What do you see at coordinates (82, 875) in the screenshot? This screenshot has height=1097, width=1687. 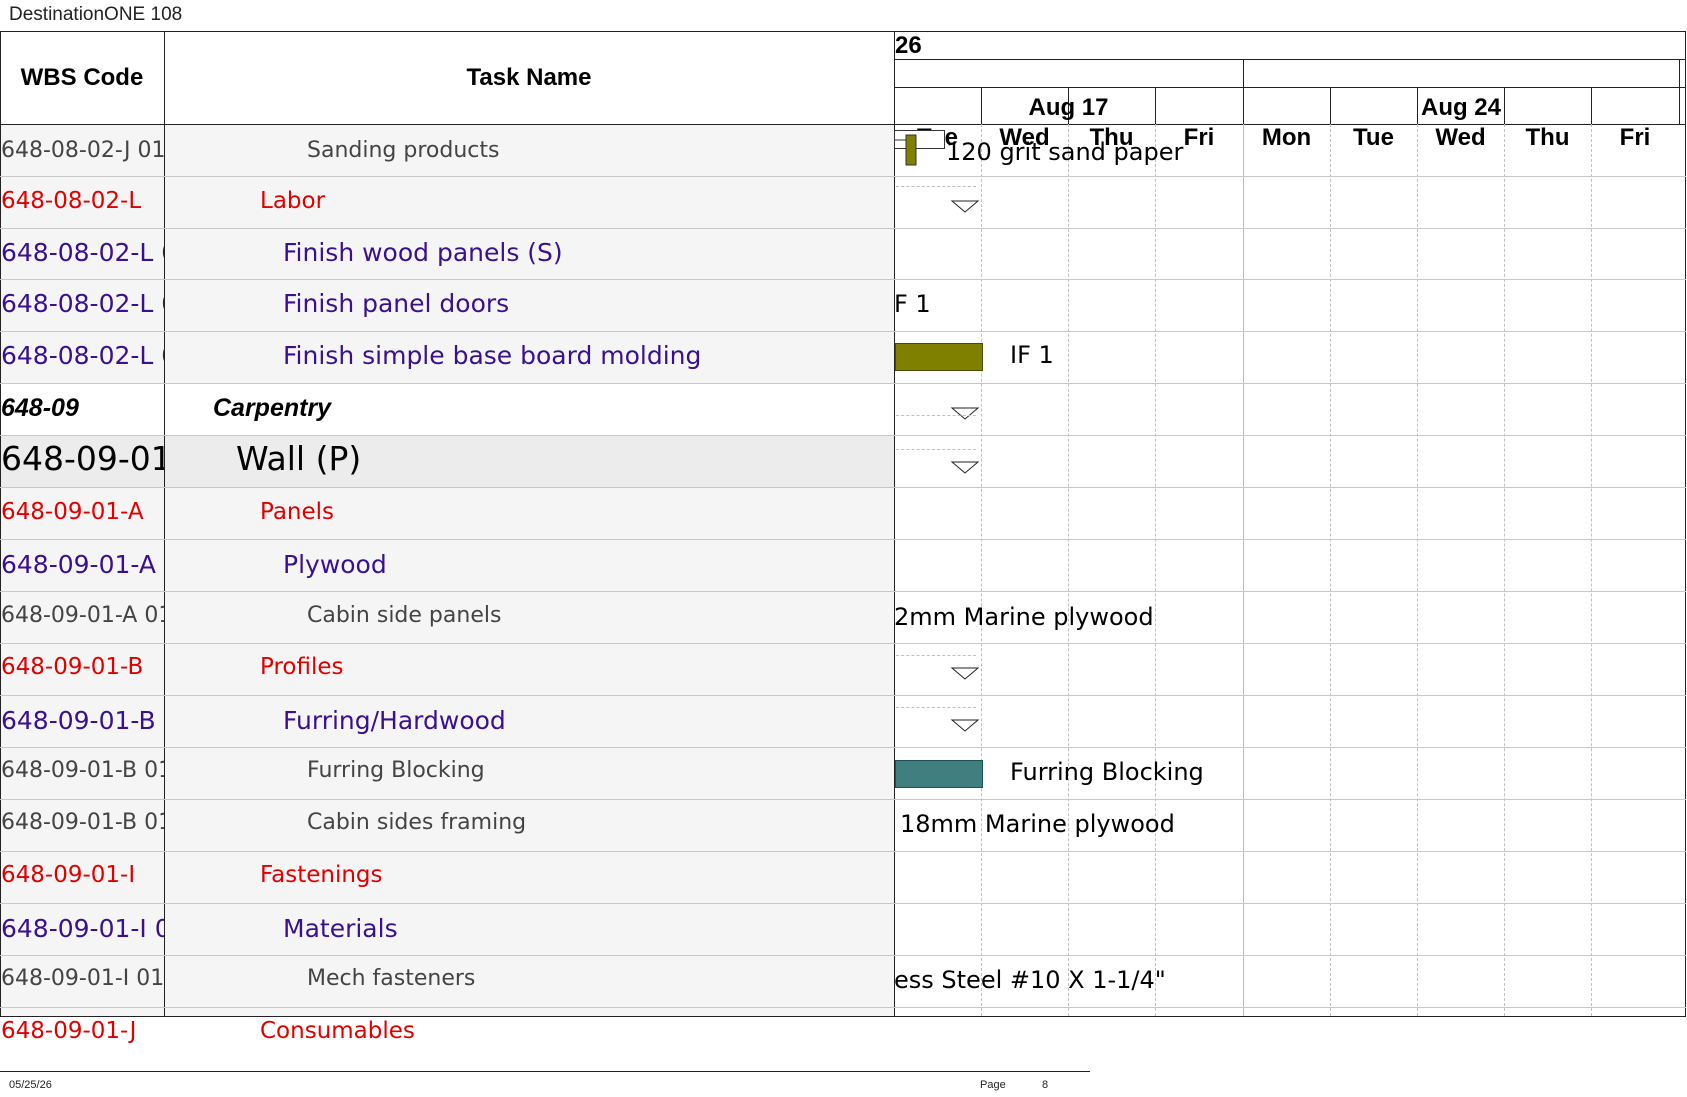 I see `wbs-code: 648-09-01-I` at bounding box center [82, 875].